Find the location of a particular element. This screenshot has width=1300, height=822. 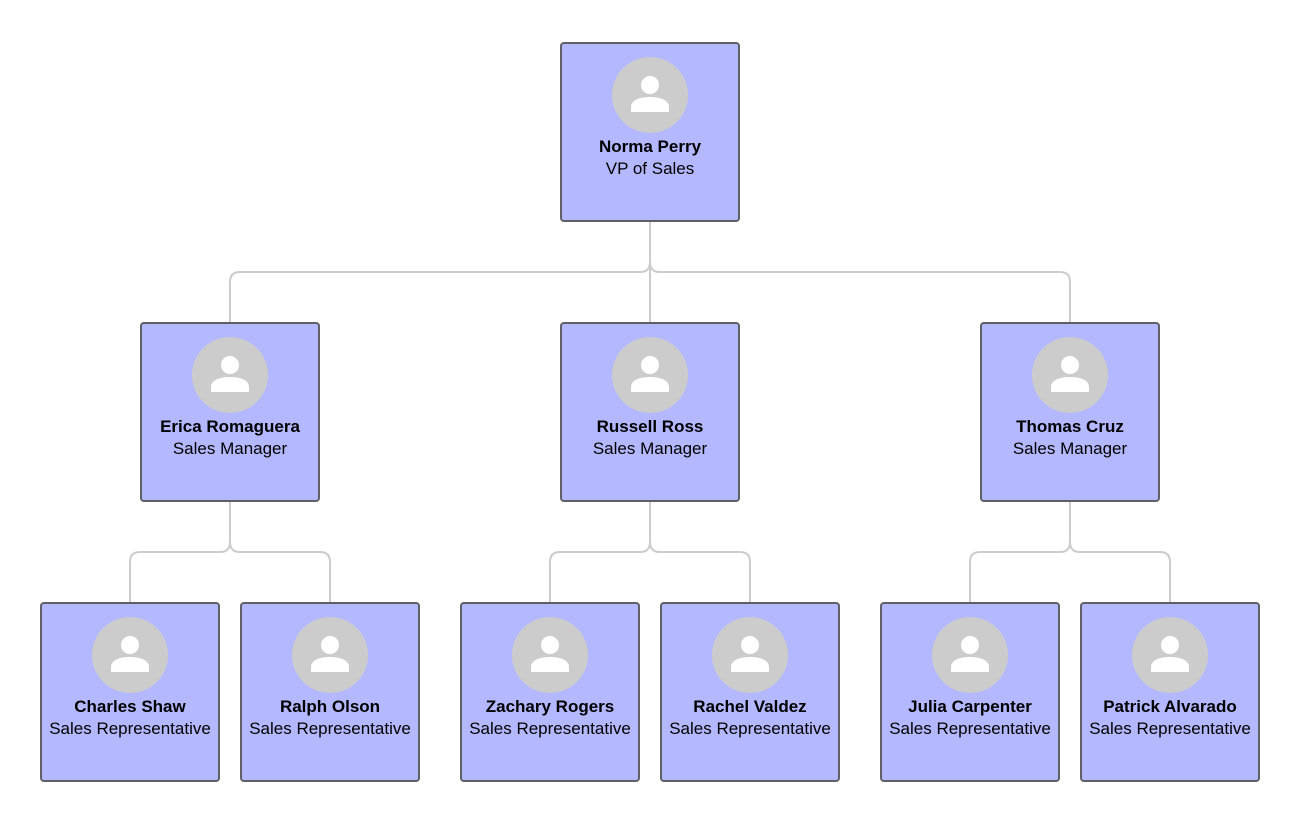

connector-russell-rachel is located at coordinates (700, 552).